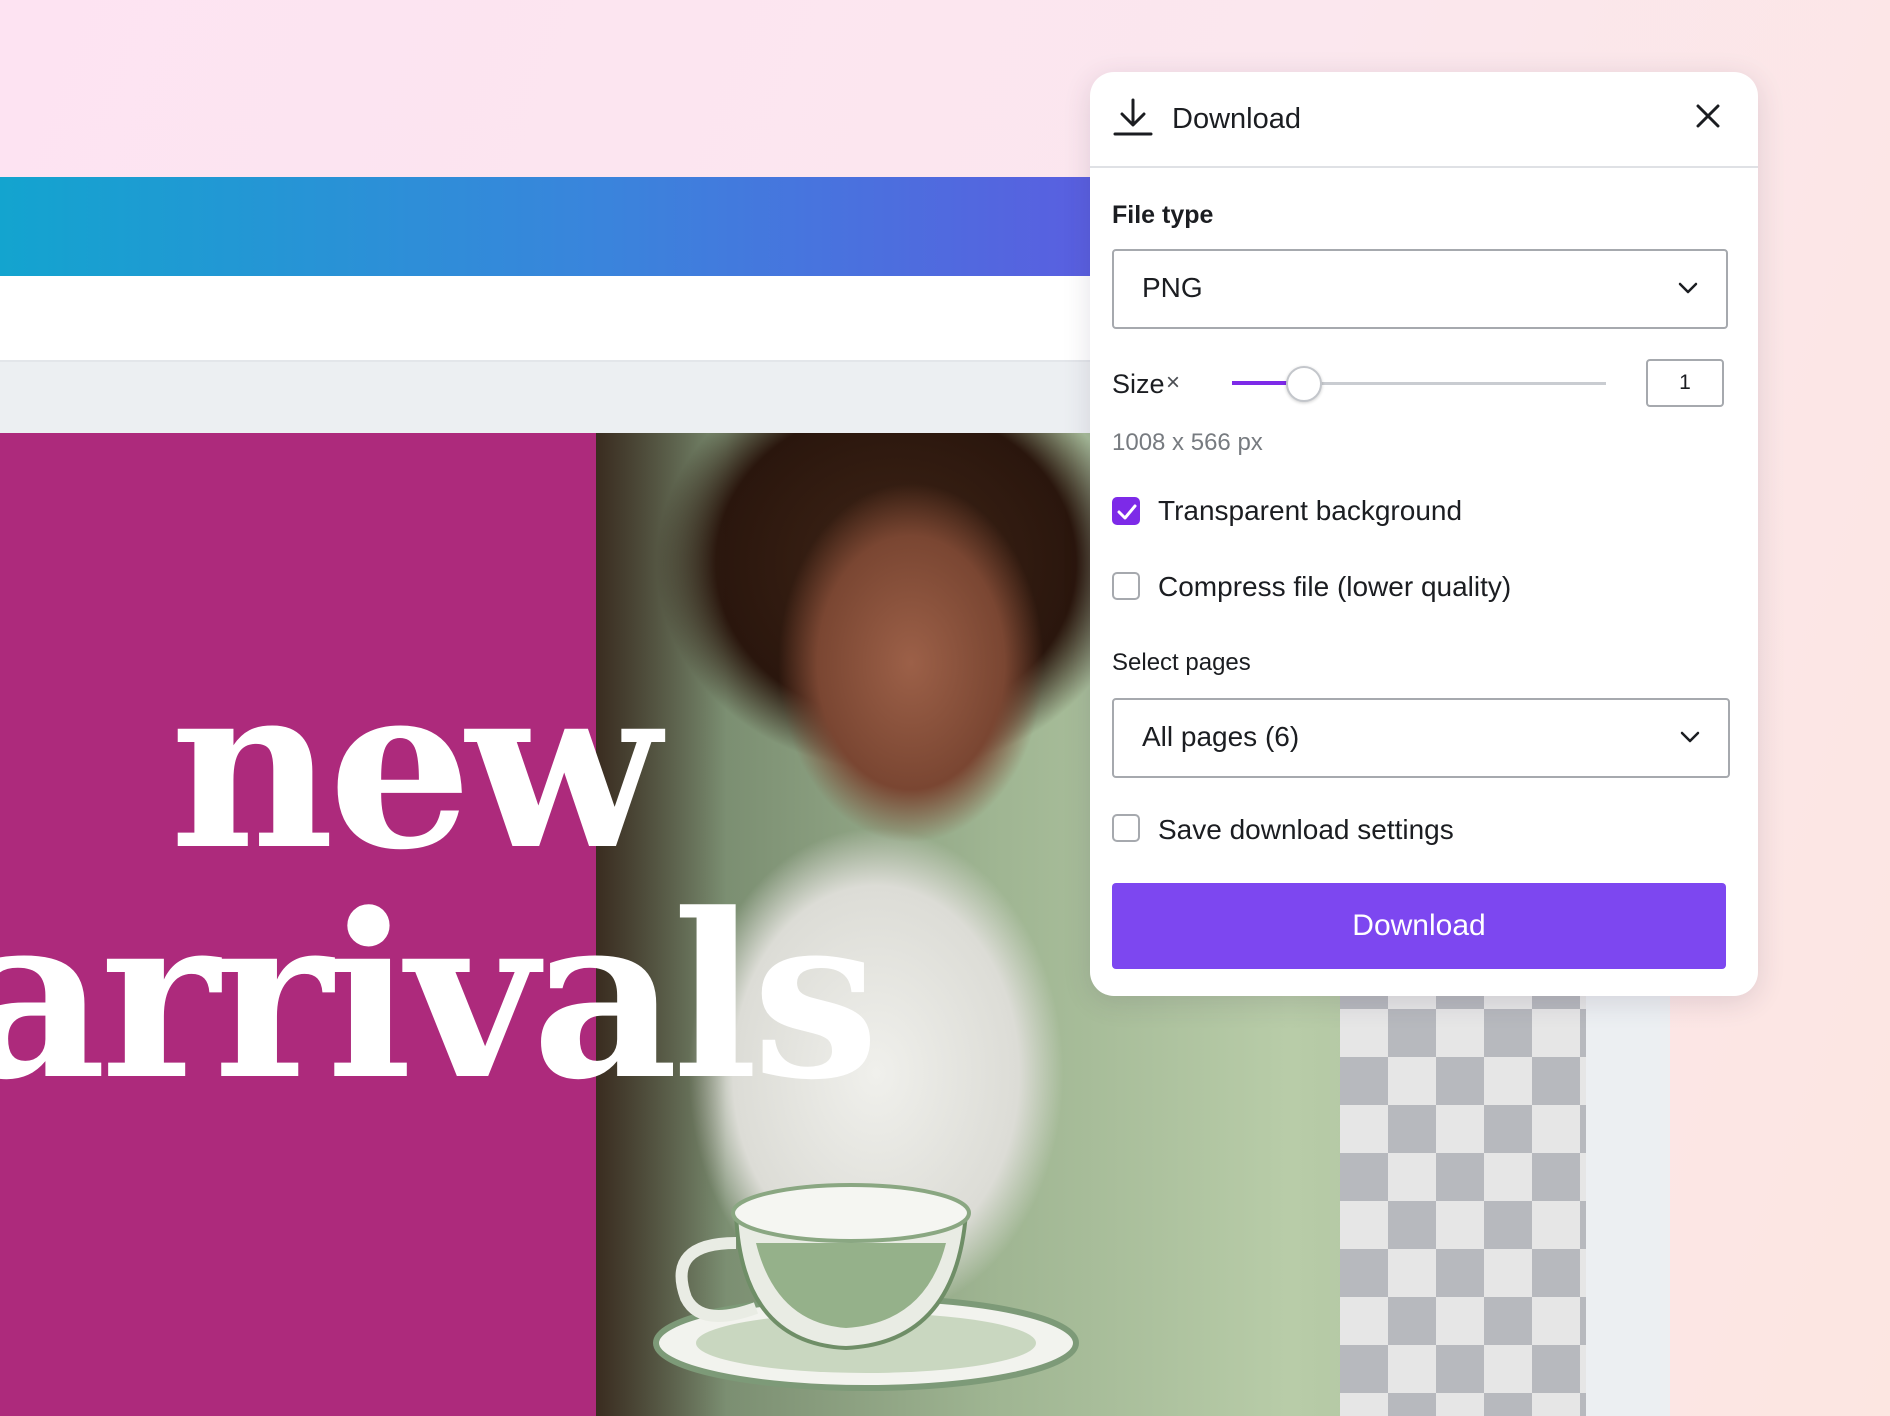 The width and height of the screenshot is (1890, 1416). I want to click on size-label: Size, so click(1138, 384).